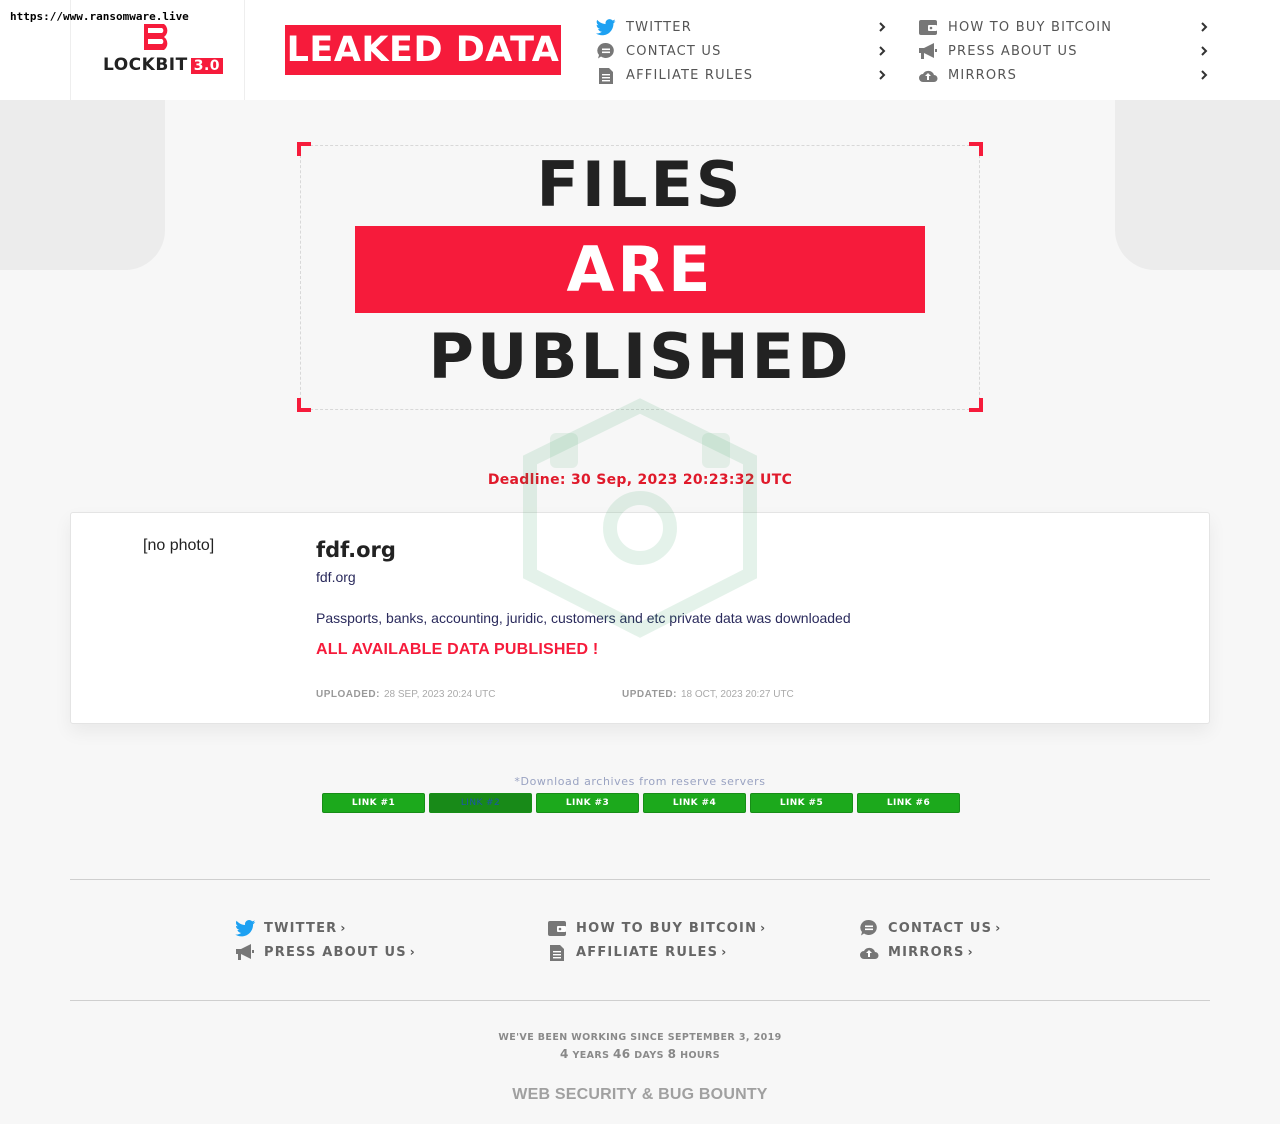 The width and height of the screenshot is (1280, 1124). Describe the element at coordinates (82, 185) in the screenshot. I see `background-decoration-left` at that location.